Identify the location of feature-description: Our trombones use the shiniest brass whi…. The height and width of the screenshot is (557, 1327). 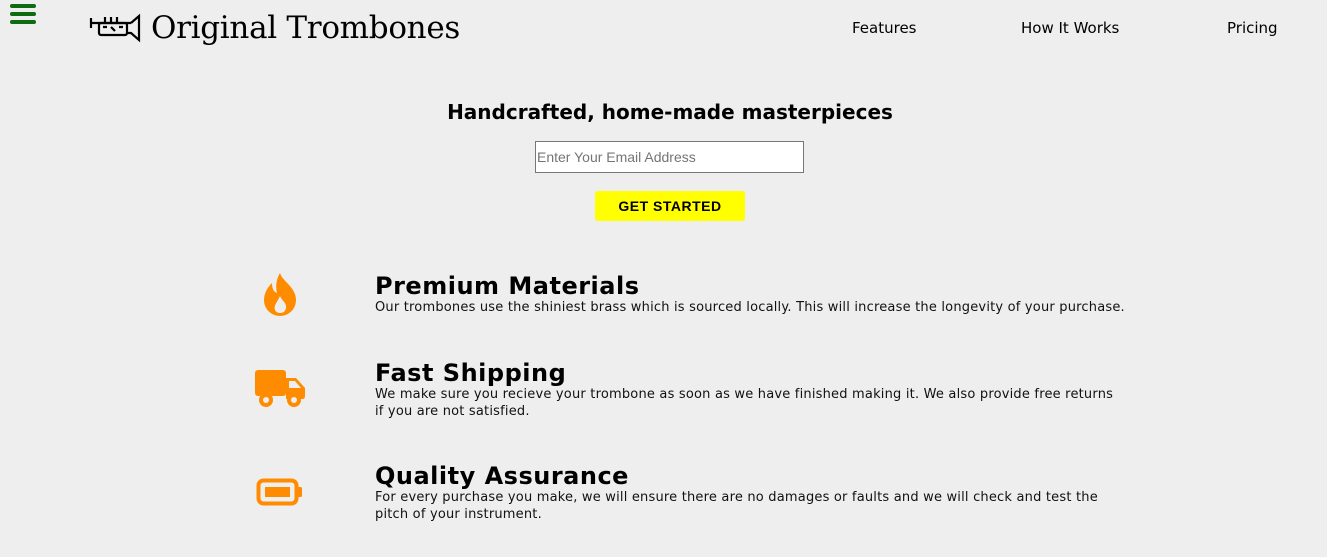
(750, 307).